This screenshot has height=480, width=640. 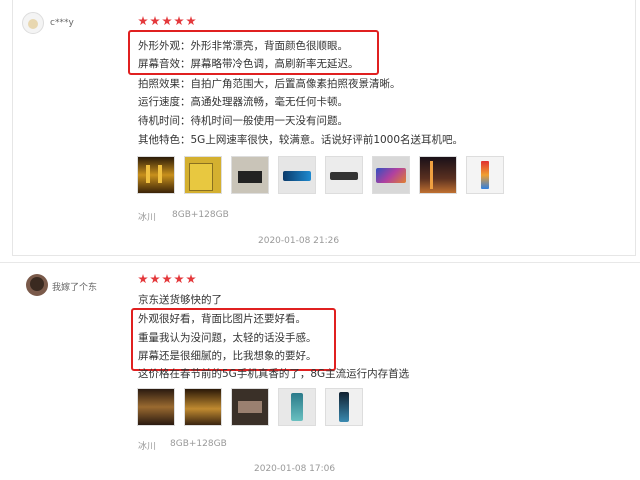 I want to click on reviewer-name: 我嫁了个东, so click(x=74, y=286).